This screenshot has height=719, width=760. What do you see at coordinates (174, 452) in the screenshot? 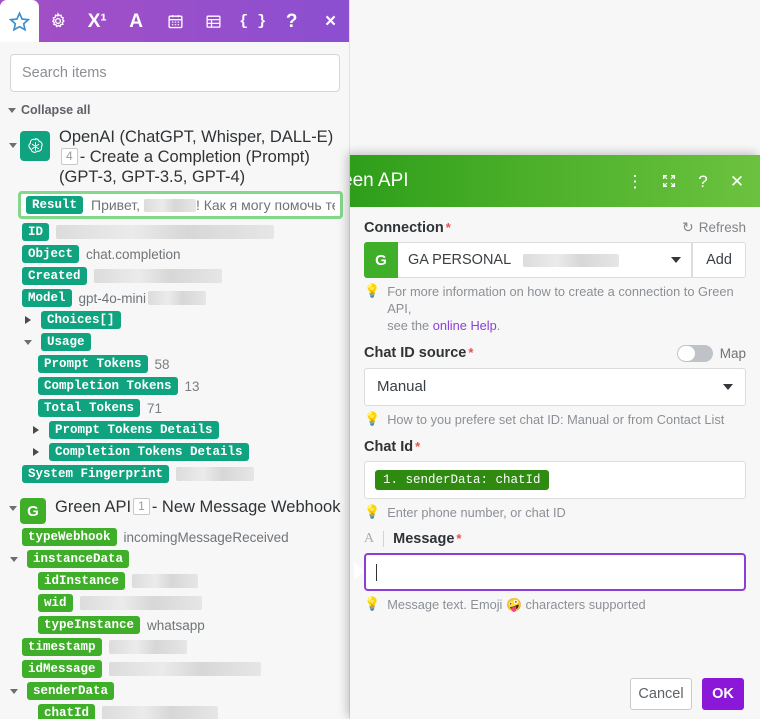
I see `tree-row-completion-tokens-details: Completion Tokens Details` at bounding box center [174, 452].